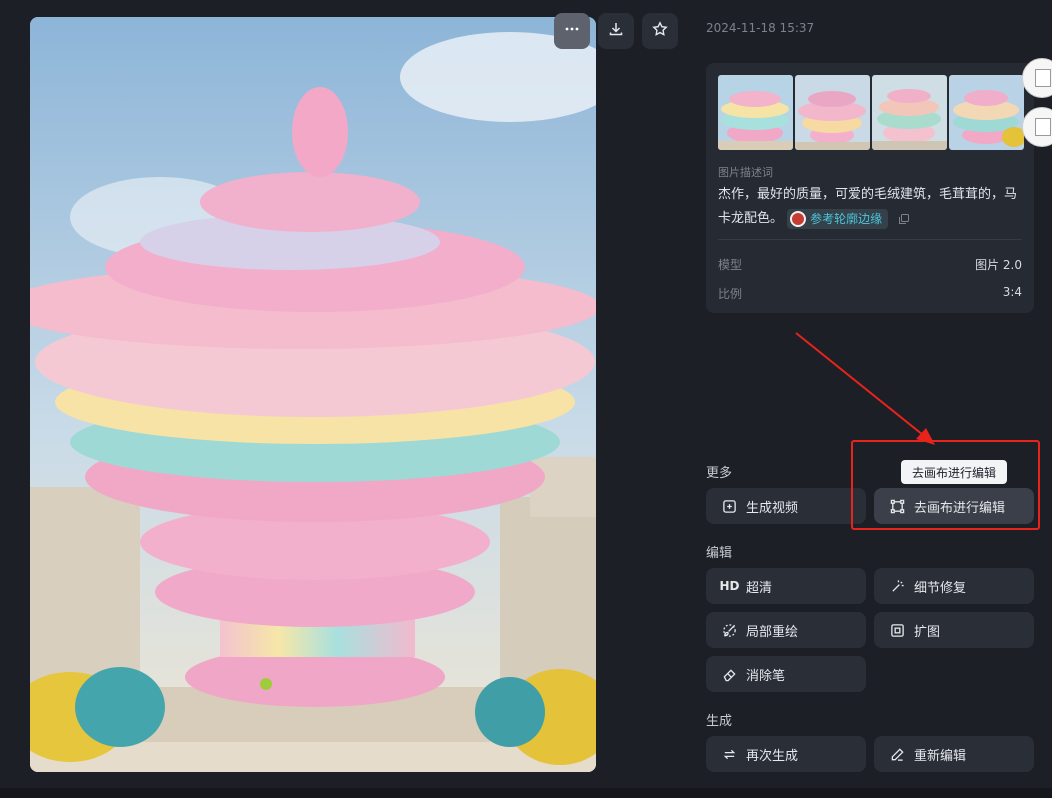 The image size is (1052, 798). What do you see at coordinates (729, 586) in the screenshot?
I see `hd-icon: HD` at bounding box center [729, 586].